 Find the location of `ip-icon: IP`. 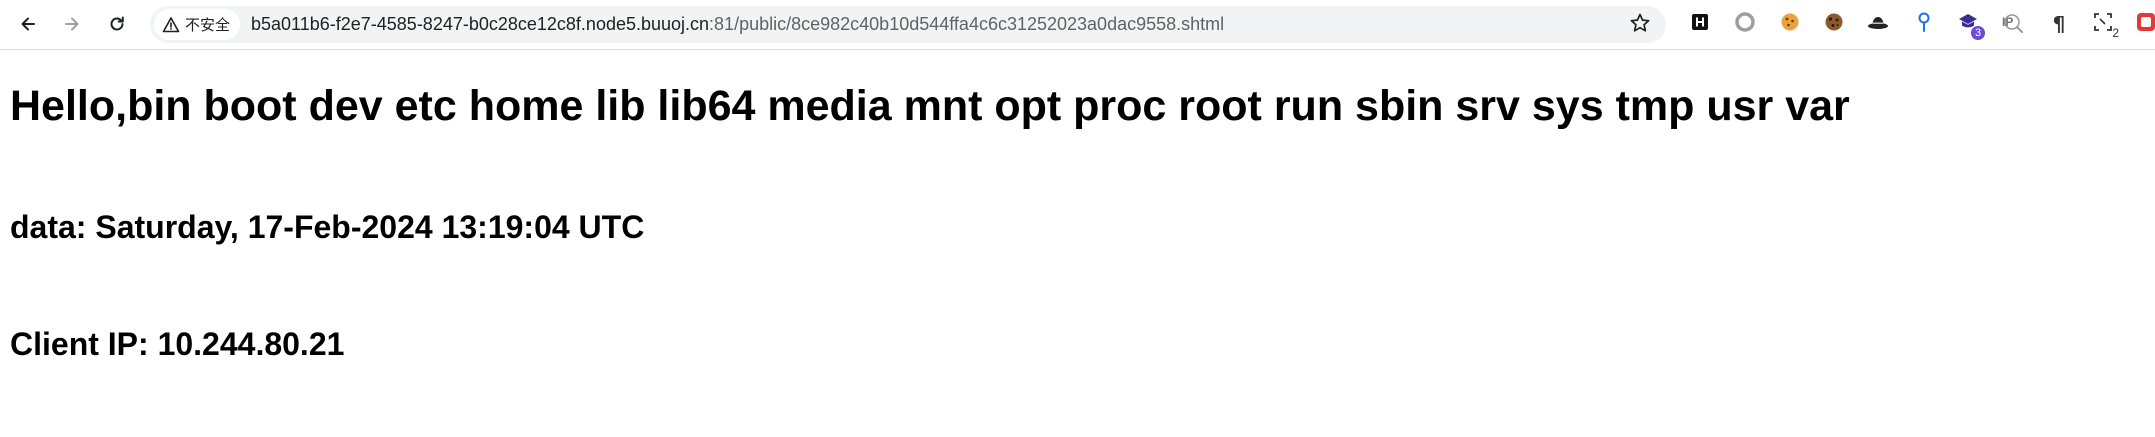

ip-icon: IP is located at coordinates (2014, 24).